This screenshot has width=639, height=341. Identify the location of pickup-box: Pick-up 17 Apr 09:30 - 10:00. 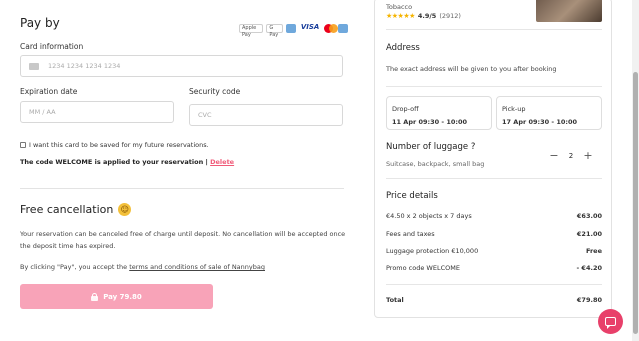
(549, 113).